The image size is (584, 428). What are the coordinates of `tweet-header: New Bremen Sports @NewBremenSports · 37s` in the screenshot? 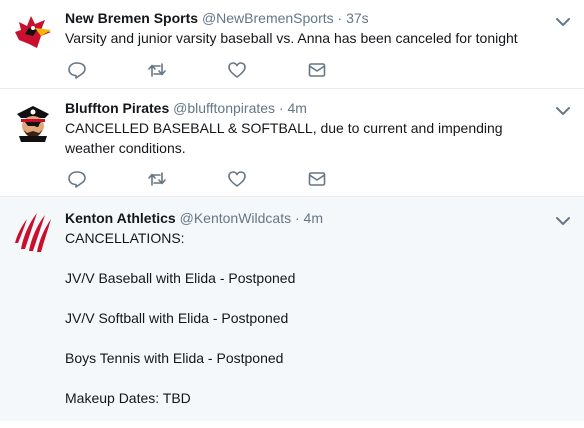 It's located at (309, 18).